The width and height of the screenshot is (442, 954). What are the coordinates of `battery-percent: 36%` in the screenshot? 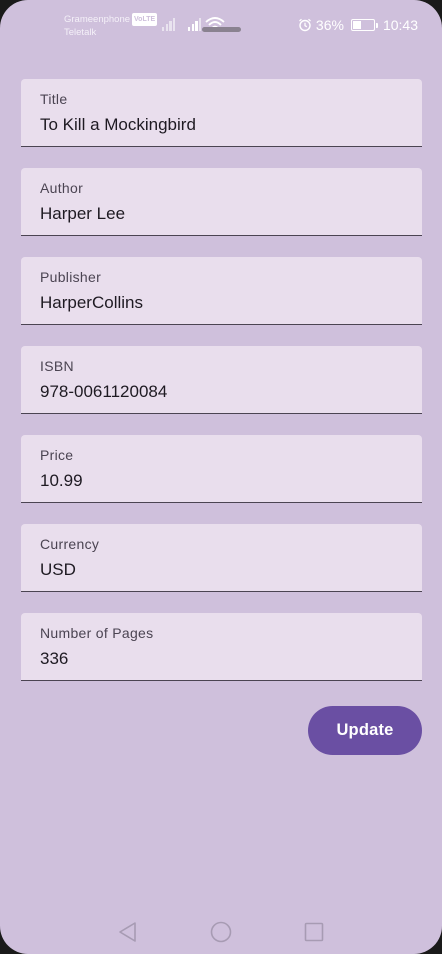 It's located at (329, 25).